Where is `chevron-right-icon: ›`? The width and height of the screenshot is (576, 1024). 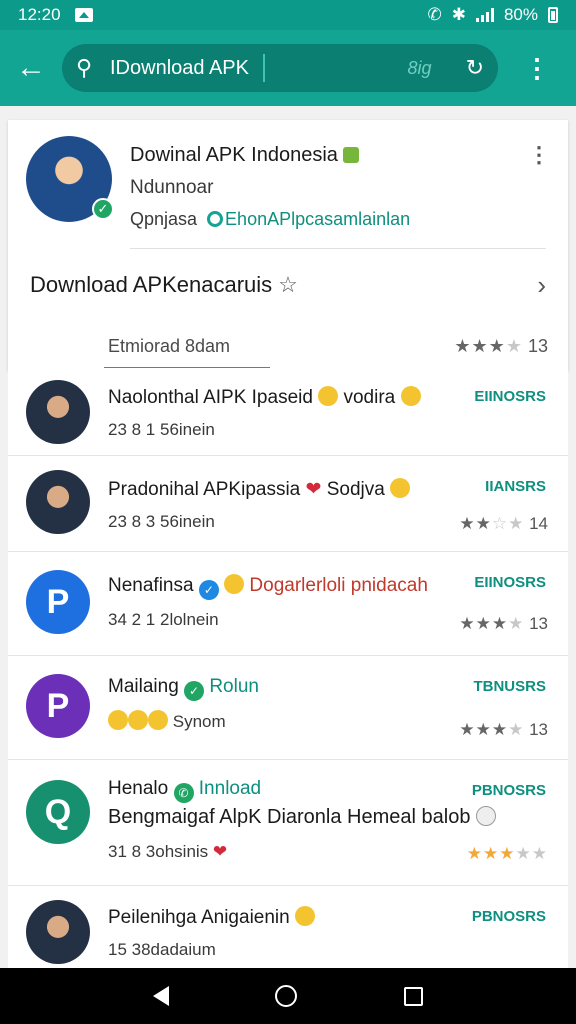 chevron-right-icon: › is located at coordinates (541, 284).